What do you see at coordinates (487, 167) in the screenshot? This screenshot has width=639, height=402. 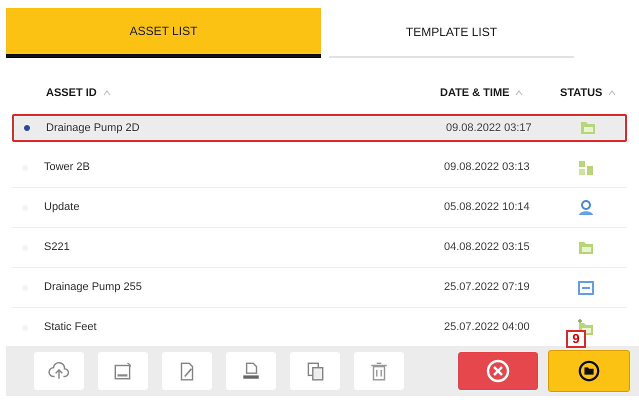 I see `date-time: 09.08.2022 03:13` at bounding box center [487, 167].